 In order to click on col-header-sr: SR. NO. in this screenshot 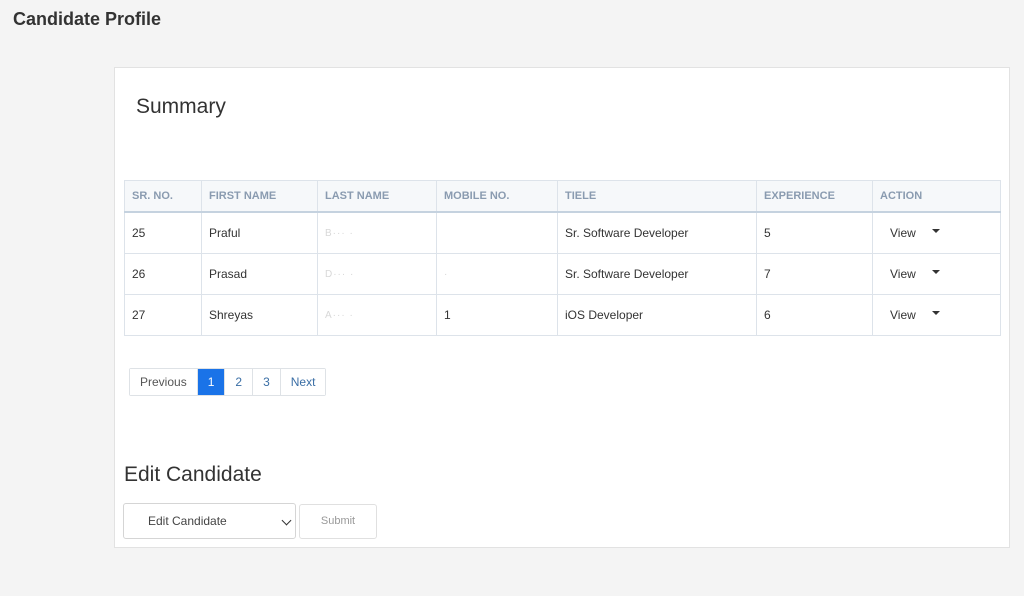, I will do `click(163, 196)`.